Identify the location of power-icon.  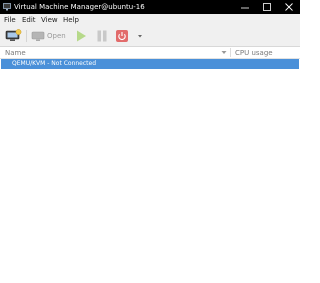
(122, 36).